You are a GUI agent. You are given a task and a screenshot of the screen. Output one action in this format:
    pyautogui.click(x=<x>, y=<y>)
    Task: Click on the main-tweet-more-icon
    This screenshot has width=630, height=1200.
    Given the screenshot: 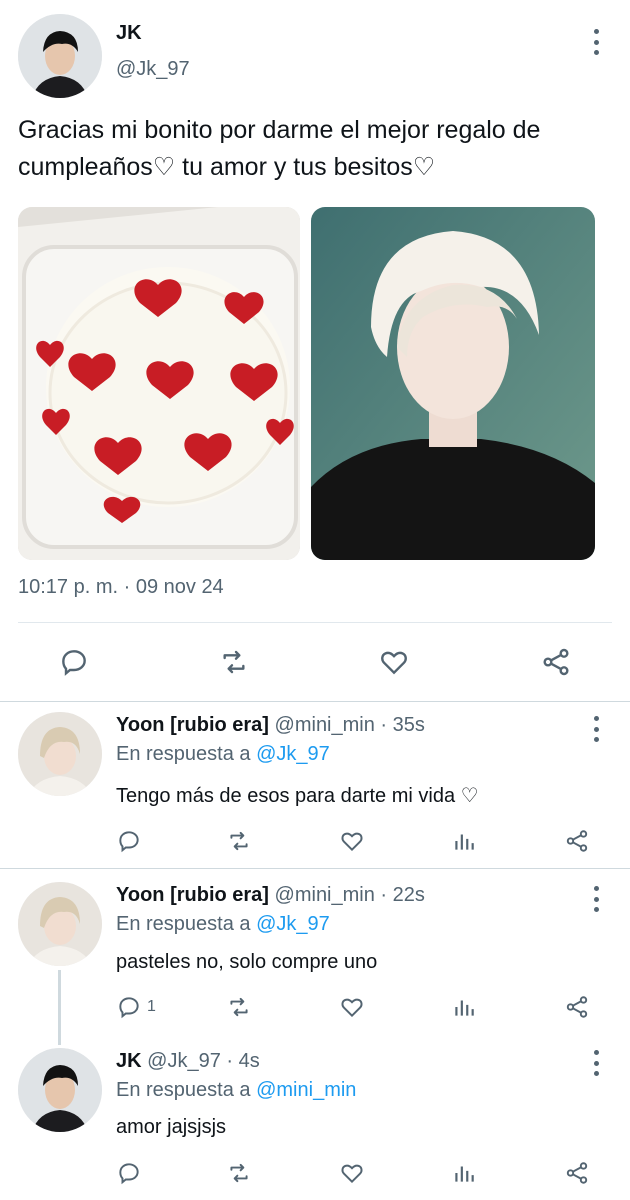 What is the action you would take?
    pyautogui.click(x=596, y=42)
    